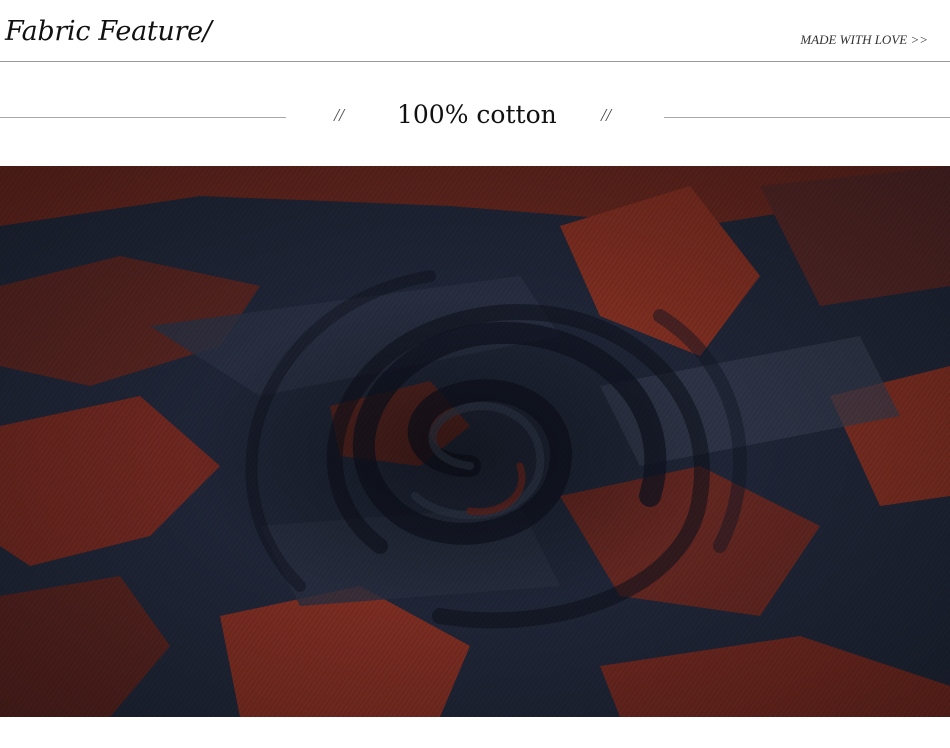  I want to click on material-heading-row: // 100% cotton //, so click(475, 119).